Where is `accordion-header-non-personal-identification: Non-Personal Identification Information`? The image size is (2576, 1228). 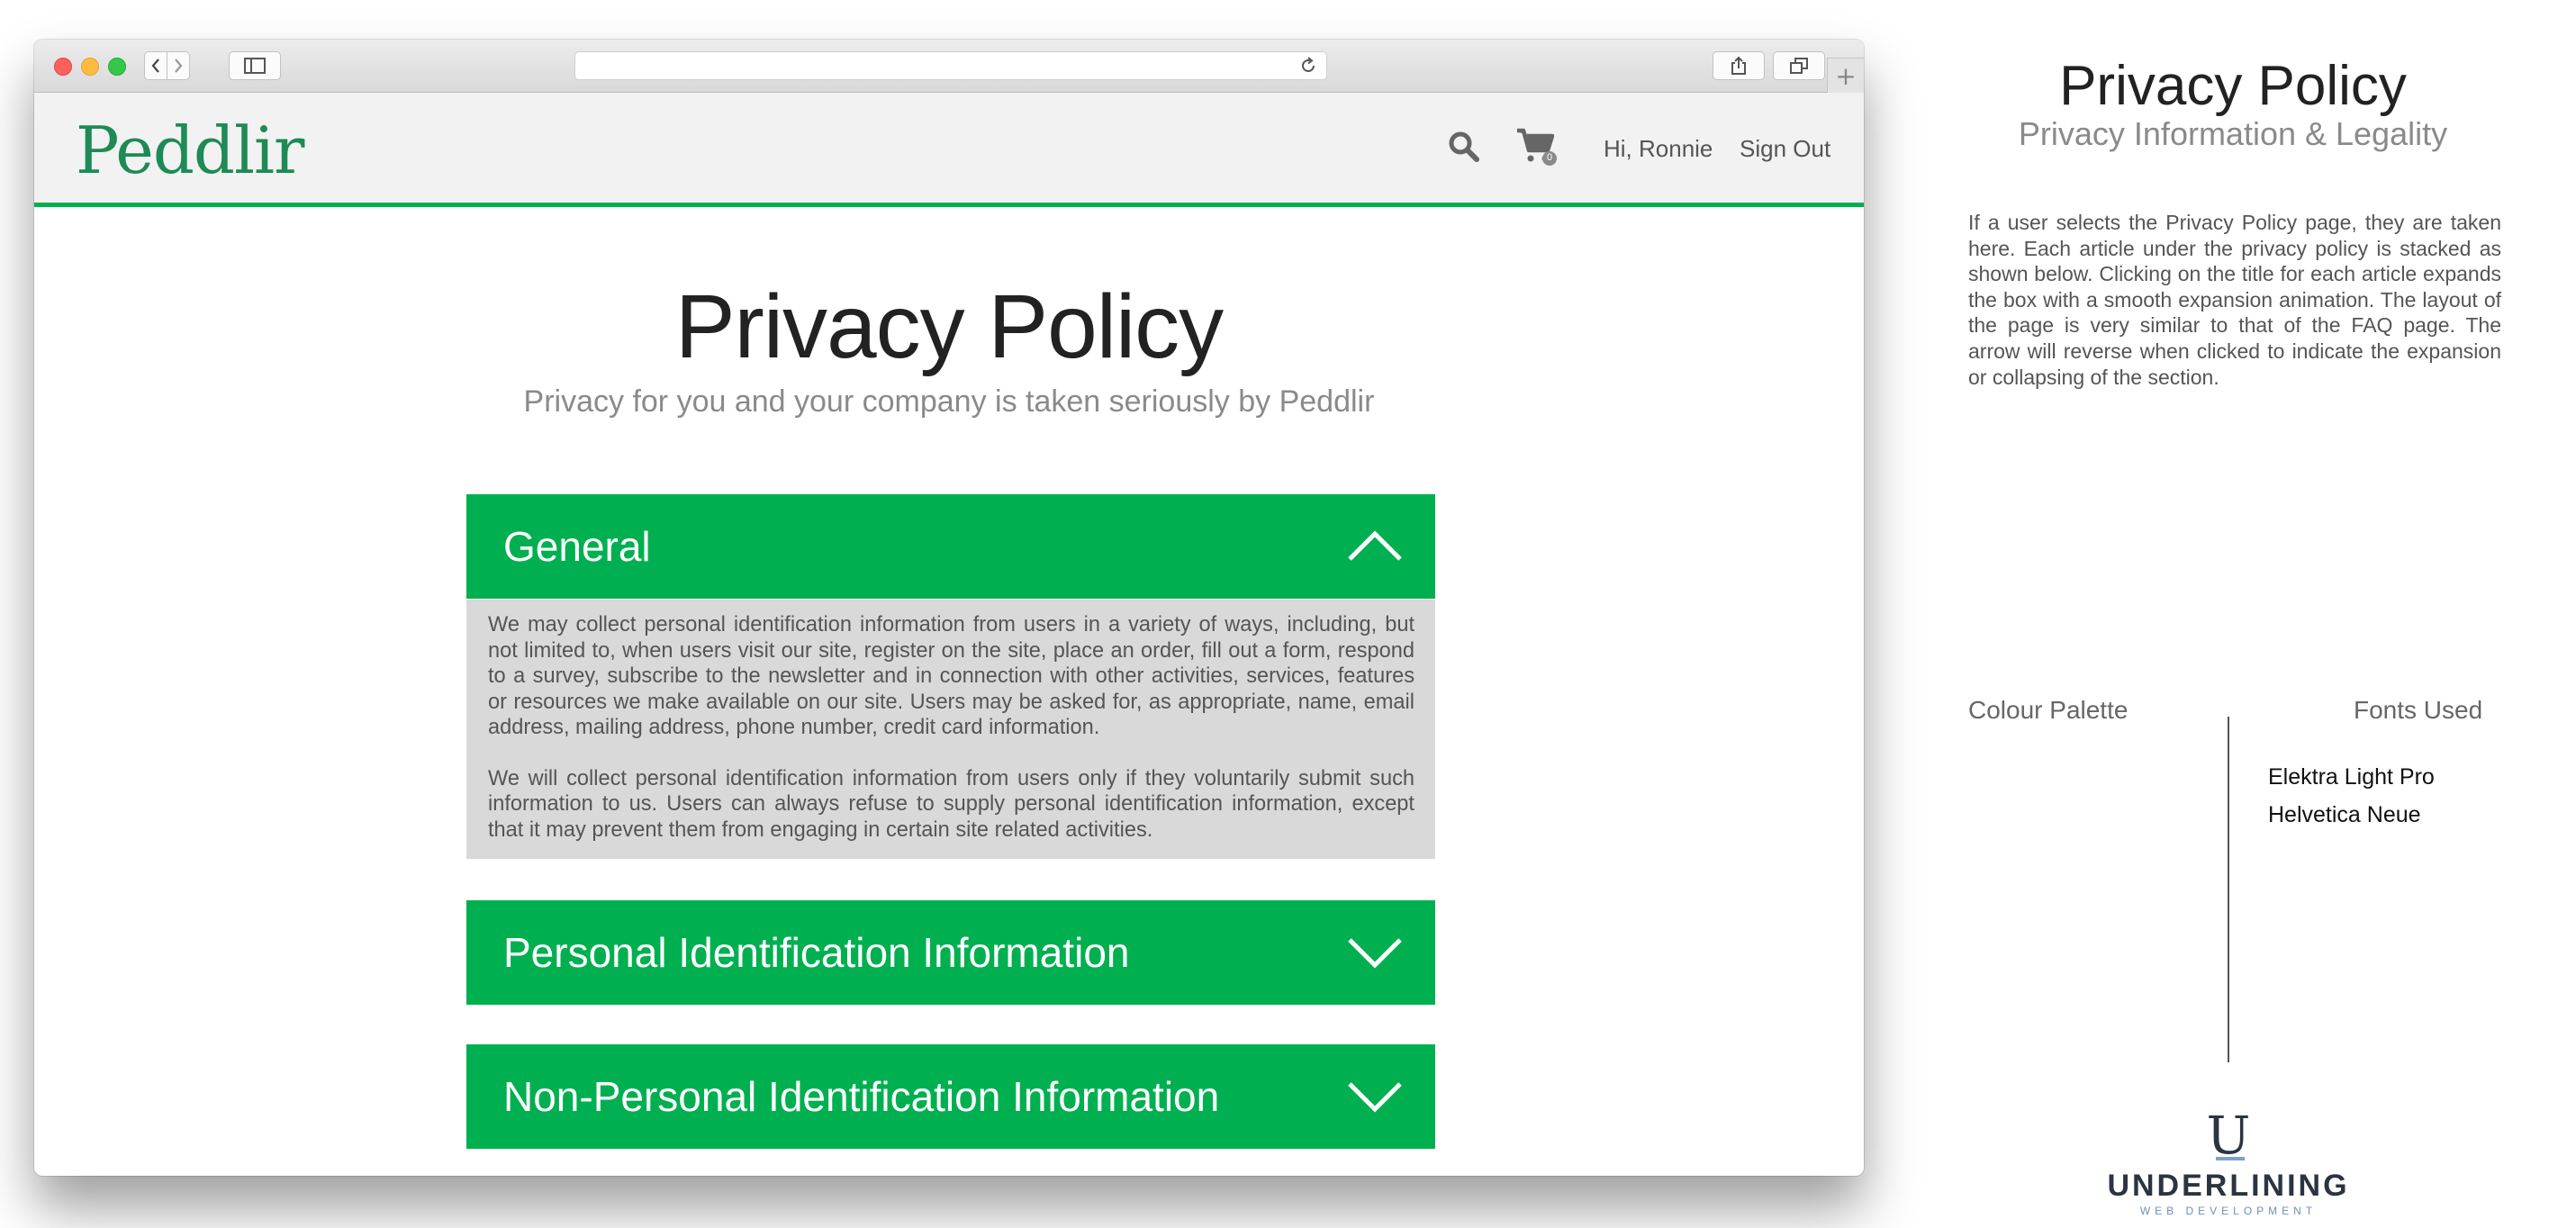 accordion-header-non-personal-identification: Non-Personal Identification Information is located at coordinates (950, 1096).